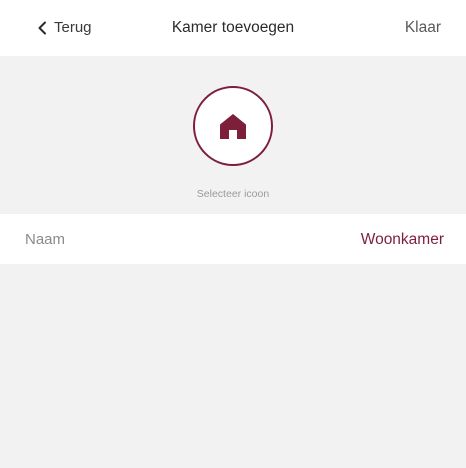  I want to click on navigation-bar: Terug Kamer toevoegen Klaar, so click(233, 28).